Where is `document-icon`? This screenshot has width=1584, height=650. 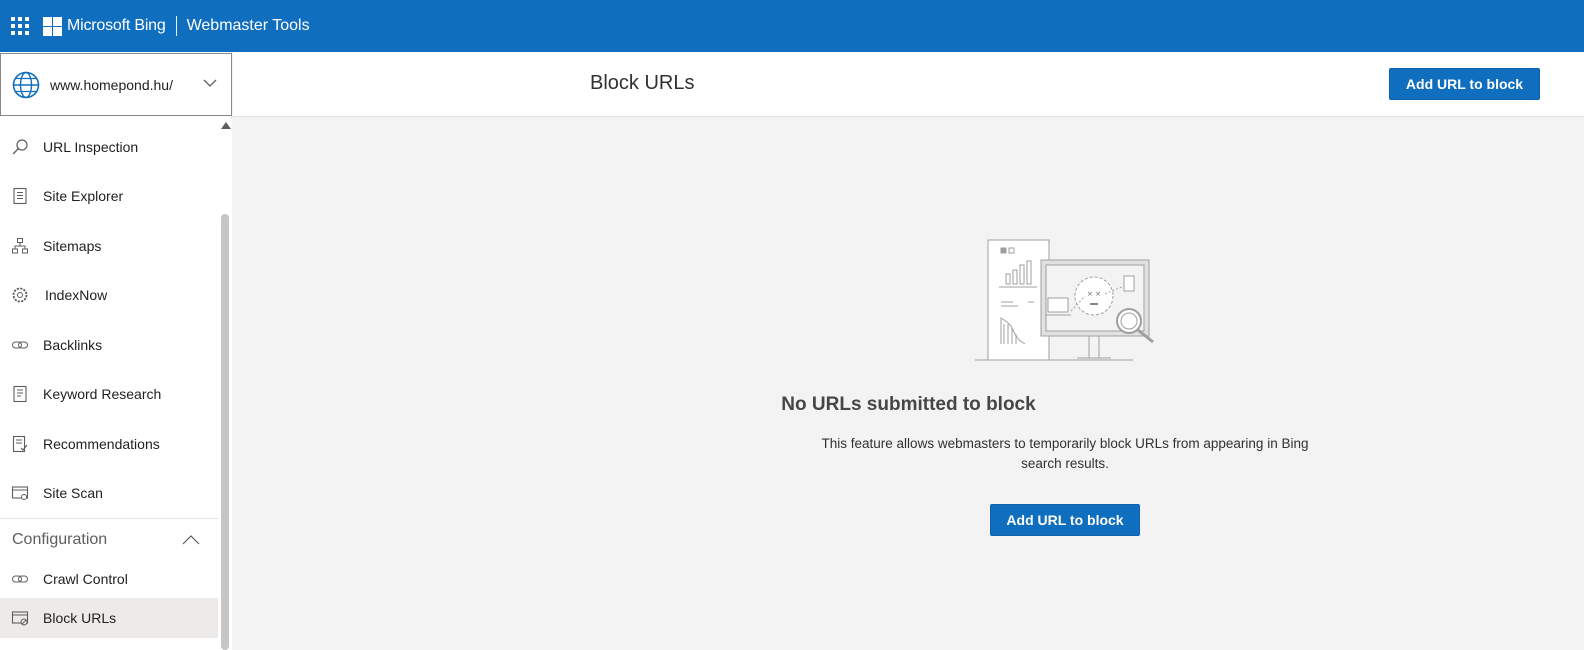
document-icon is located at coordinates (20, 394).